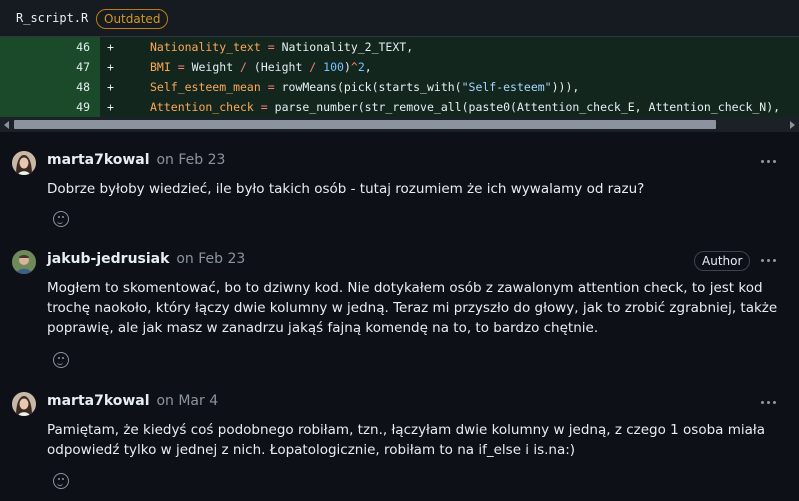 The height and width of the screenshot is (501, 799). I want to click on author-badge: Author, so click(722, 261).